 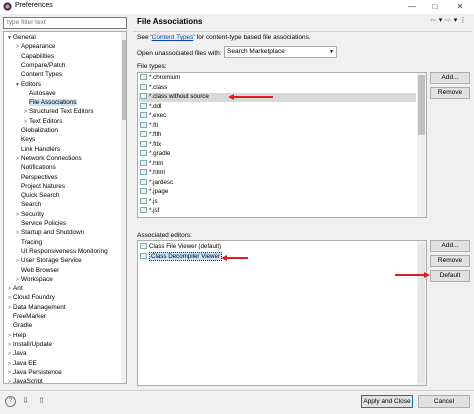 I want to click on tree-item-label: General, so click(x=24, y=37).